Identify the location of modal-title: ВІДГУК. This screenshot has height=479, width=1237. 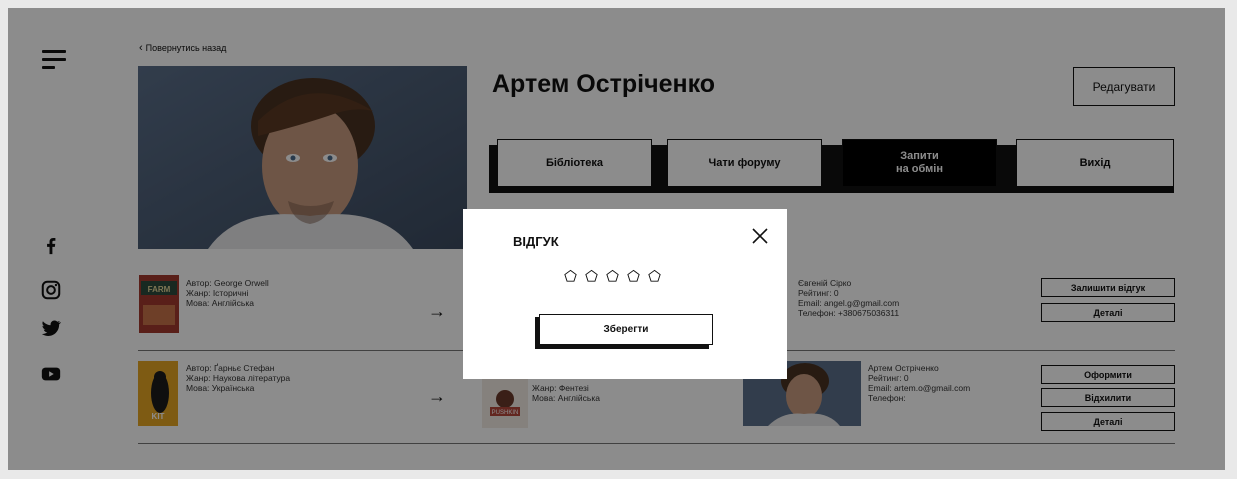
(536, 241).